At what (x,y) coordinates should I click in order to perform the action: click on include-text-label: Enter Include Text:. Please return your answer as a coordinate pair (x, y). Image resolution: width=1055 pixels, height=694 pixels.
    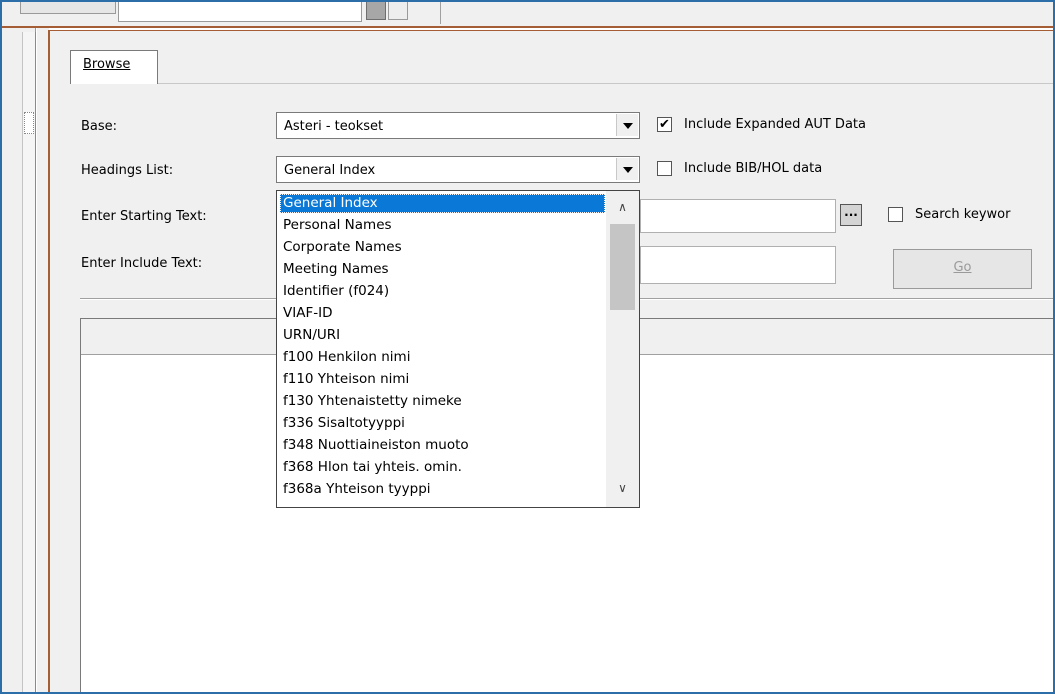
    Looking at the image, I should click on (142, 263).